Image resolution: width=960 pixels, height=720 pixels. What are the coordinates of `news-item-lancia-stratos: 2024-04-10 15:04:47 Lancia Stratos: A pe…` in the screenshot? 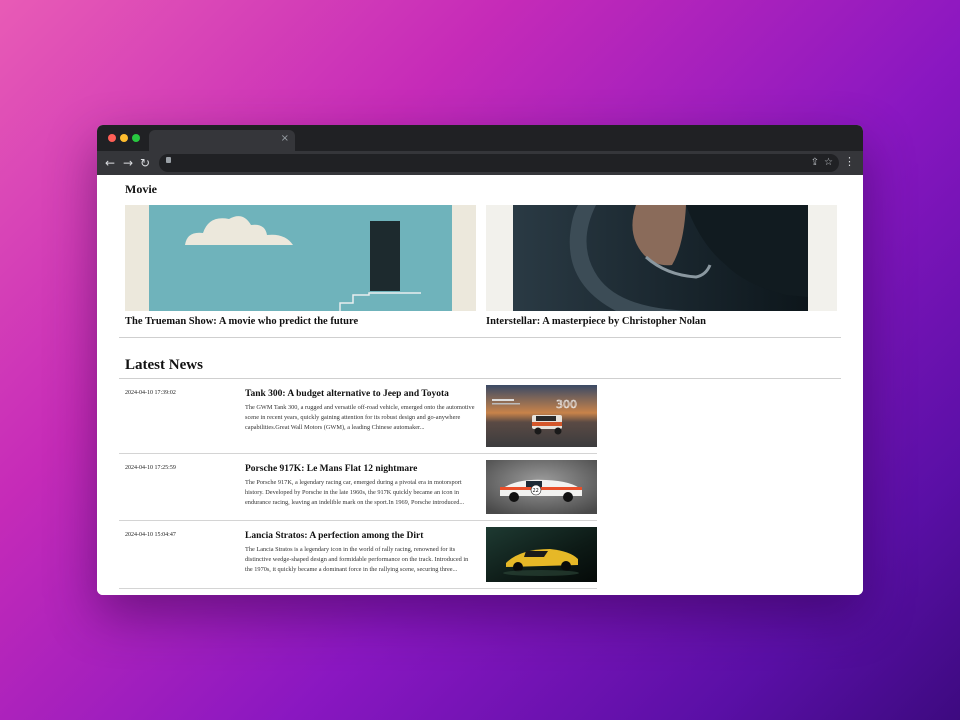 It's located at (361, 554).